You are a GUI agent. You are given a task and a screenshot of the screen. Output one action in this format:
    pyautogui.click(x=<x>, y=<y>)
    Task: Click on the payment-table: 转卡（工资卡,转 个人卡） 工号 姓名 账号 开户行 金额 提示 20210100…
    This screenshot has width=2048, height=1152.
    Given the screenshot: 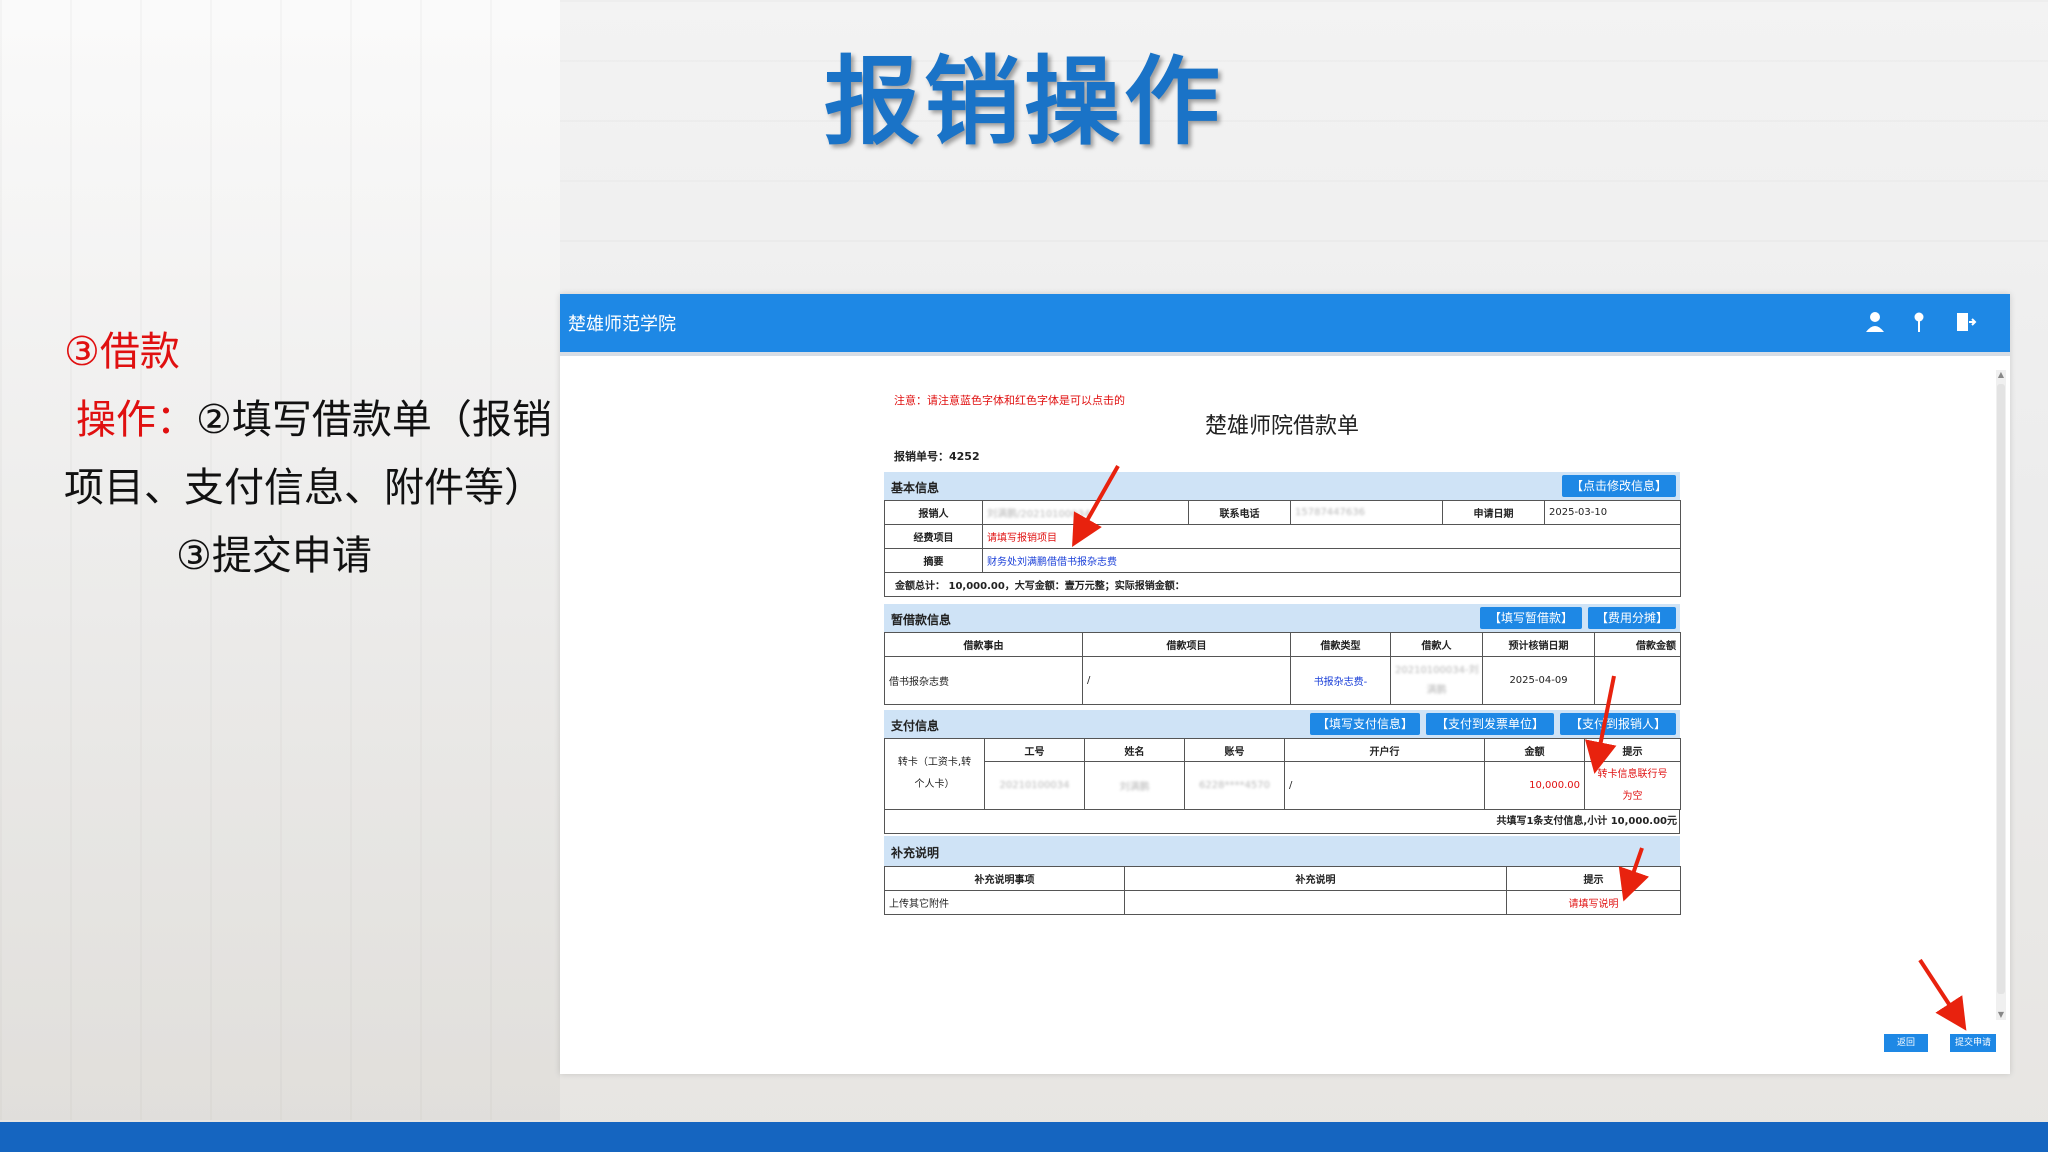 What is the action you would take?
    pyautogui.click(x=1282, y=774)
    